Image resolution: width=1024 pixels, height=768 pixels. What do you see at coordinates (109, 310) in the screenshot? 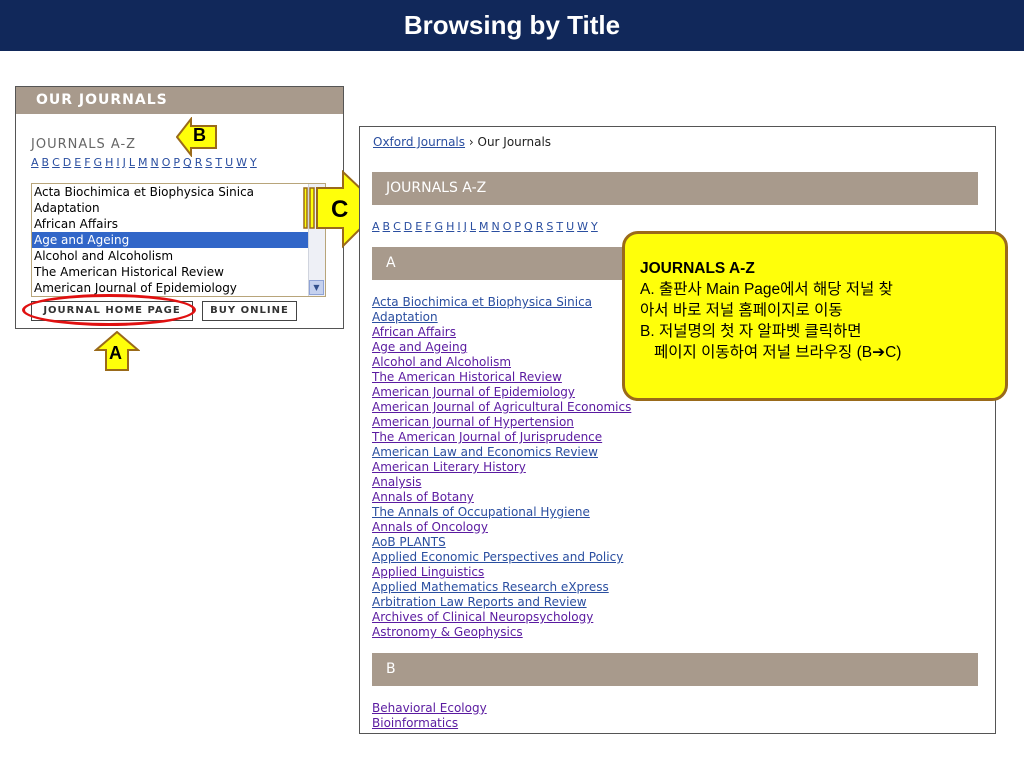
I see `highlight-ellipse` at bounding box center [109, 310].